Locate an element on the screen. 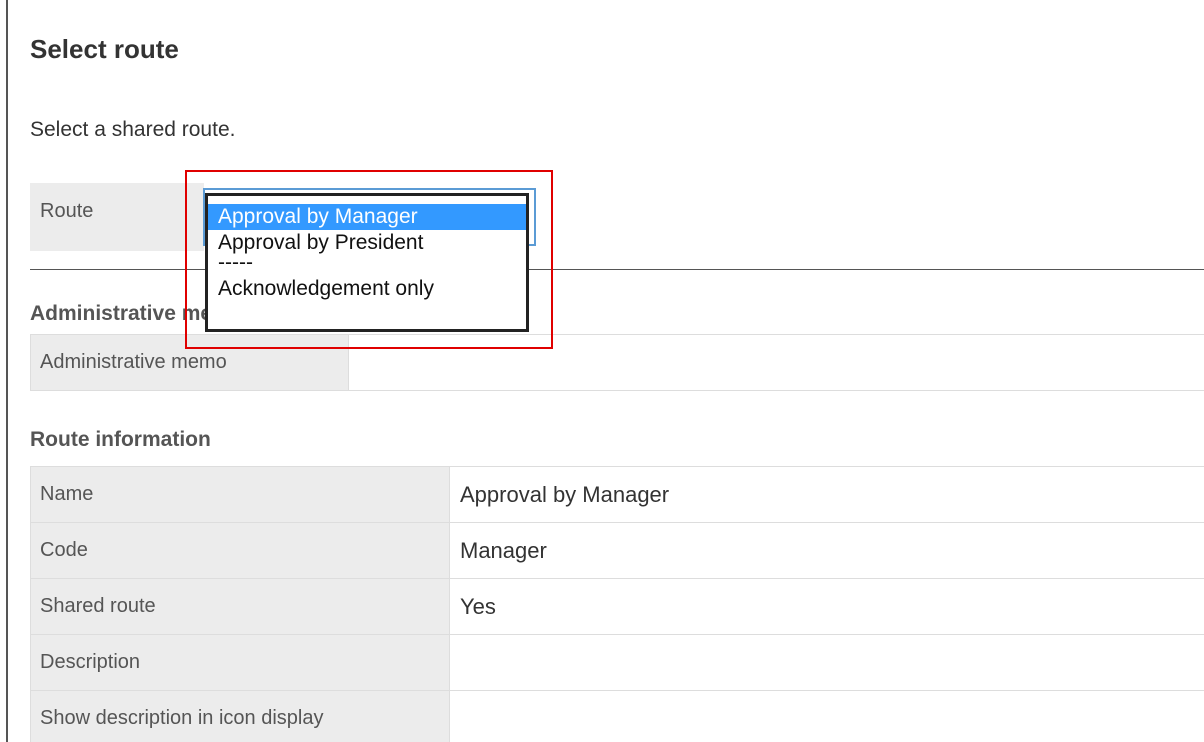 The width and height of the screenshot is (1204, 742). dropdown-option-approval-by-president: Approval by President is located at coordinates (367, 243).